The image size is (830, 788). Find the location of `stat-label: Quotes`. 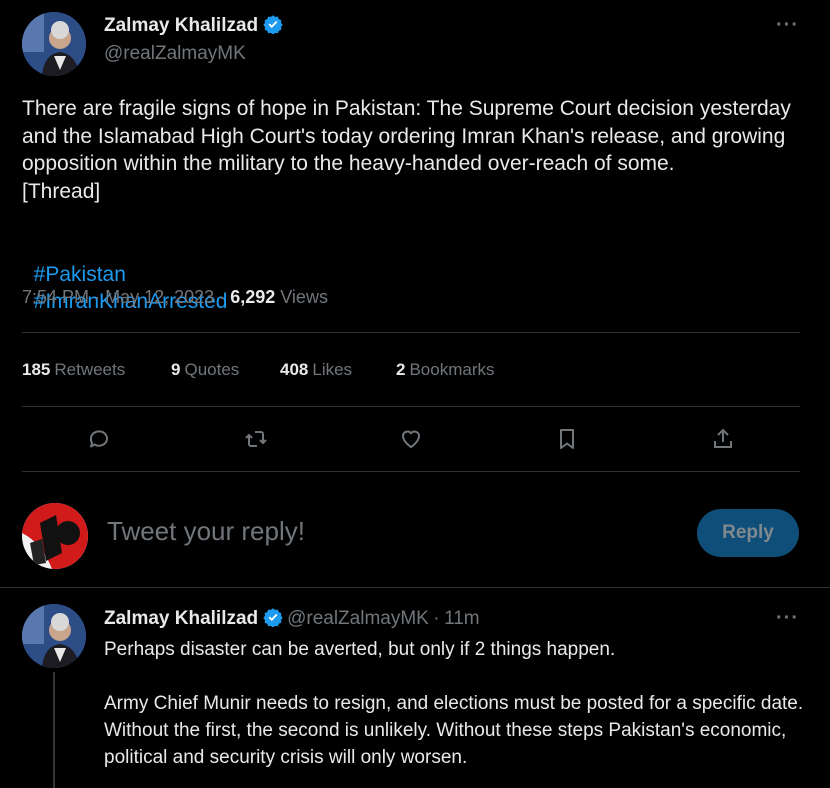

stat-label: Quotes is located at coordinates (212, 369).